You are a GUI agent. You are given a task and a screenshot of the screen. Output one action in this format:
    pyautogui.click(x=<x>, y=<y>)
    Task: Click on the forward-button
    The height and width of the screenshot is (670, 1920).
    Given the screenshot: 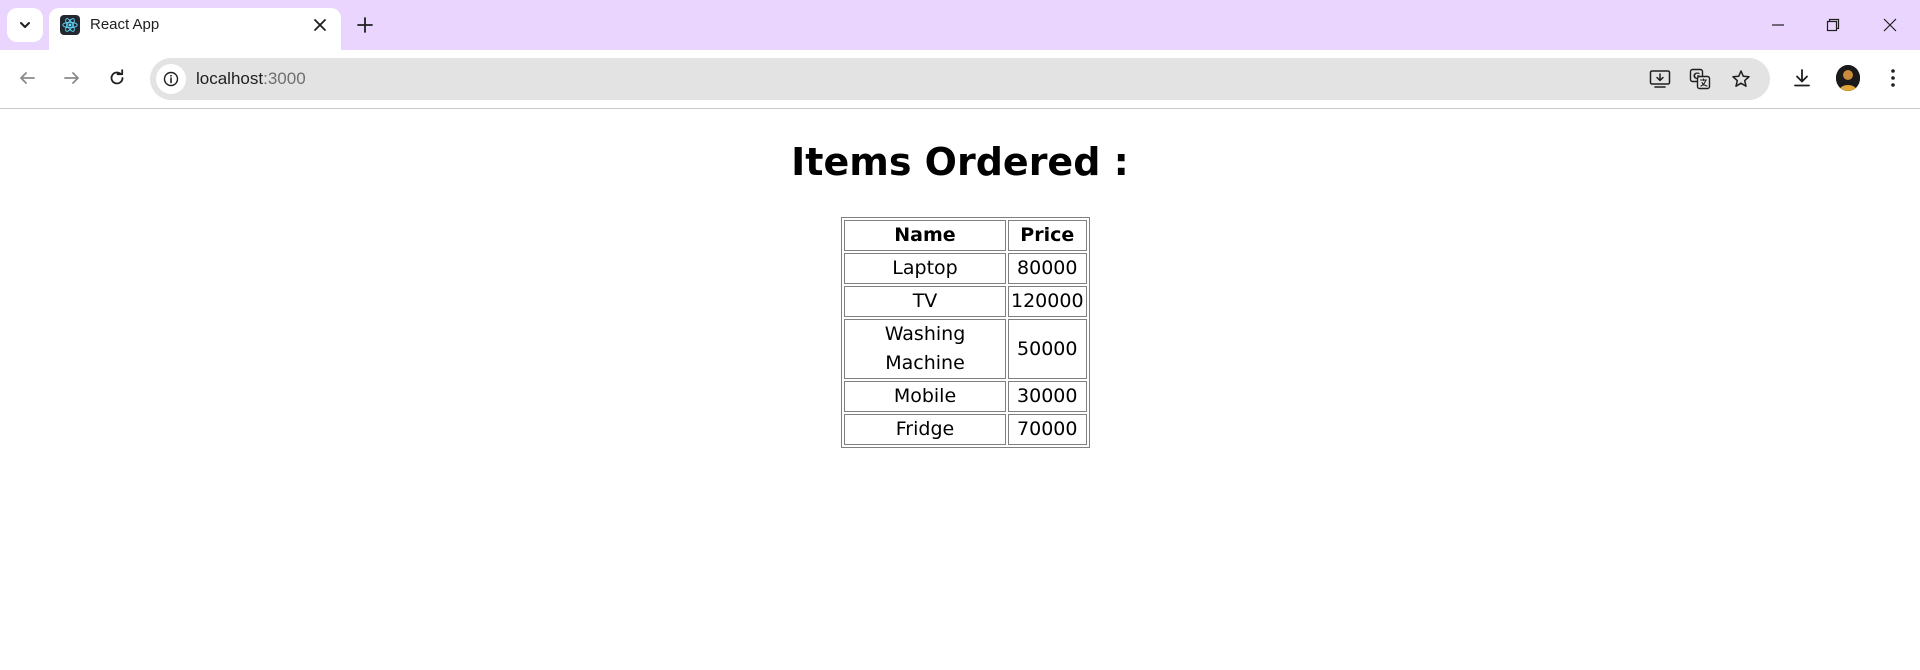 What is the action you would take?
    pyautogui.click(x=72, y=78)
    